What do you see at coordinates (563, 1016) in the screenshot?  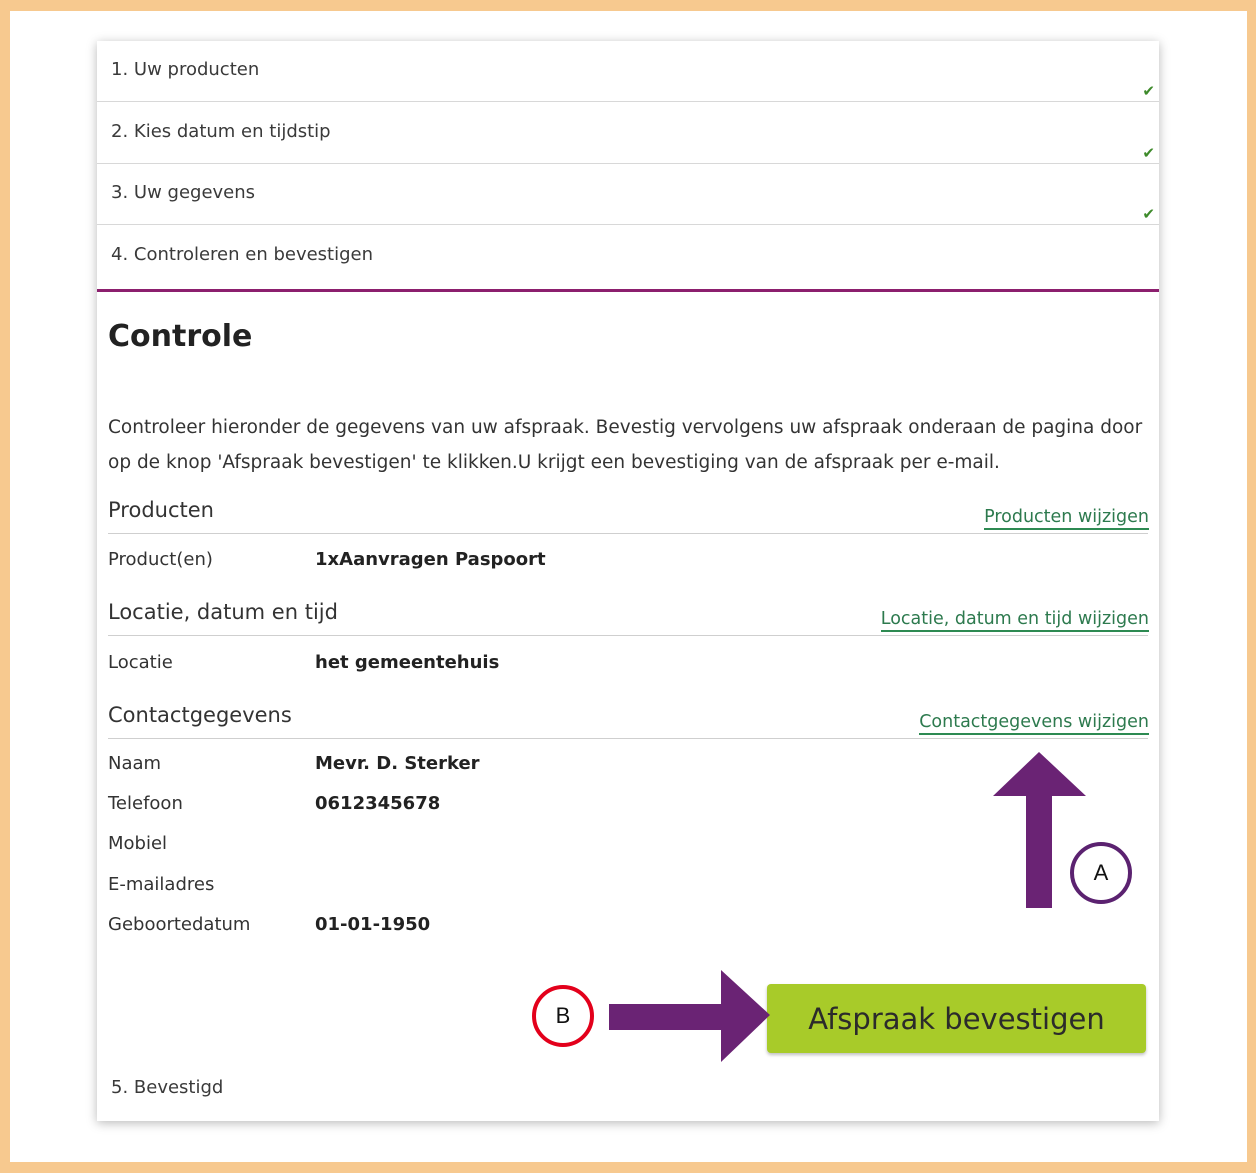 I see `annotation-badge-b: B` at bounding box center [563, 1016].